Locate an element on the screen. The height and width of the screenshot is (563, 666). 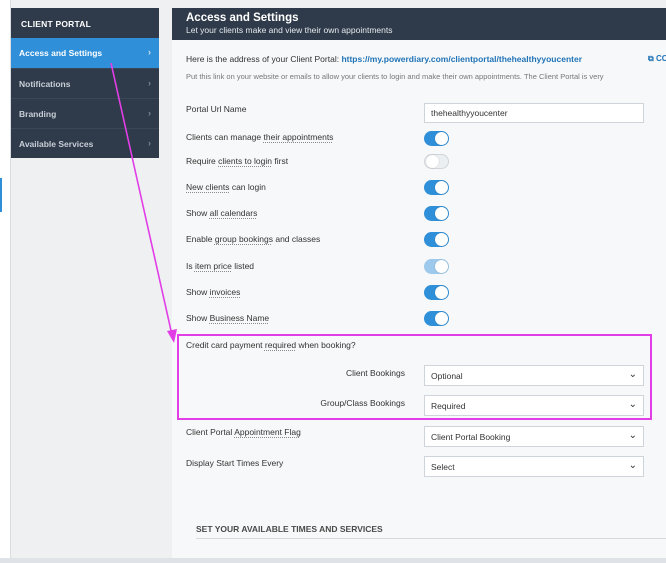
annotation-arrow is located at coordinates (143, 202).